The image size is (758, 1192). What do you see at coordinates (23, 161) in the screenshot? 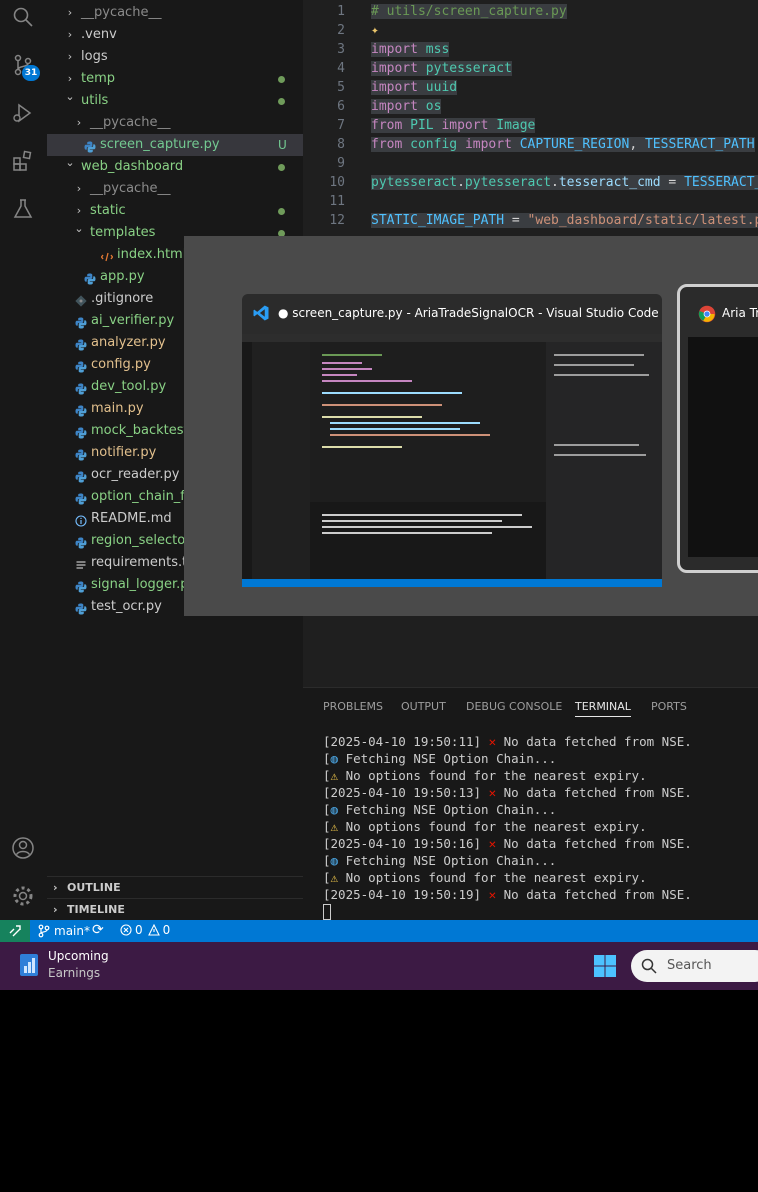
I see `extensions-icon` at bounding box center [23, 161].